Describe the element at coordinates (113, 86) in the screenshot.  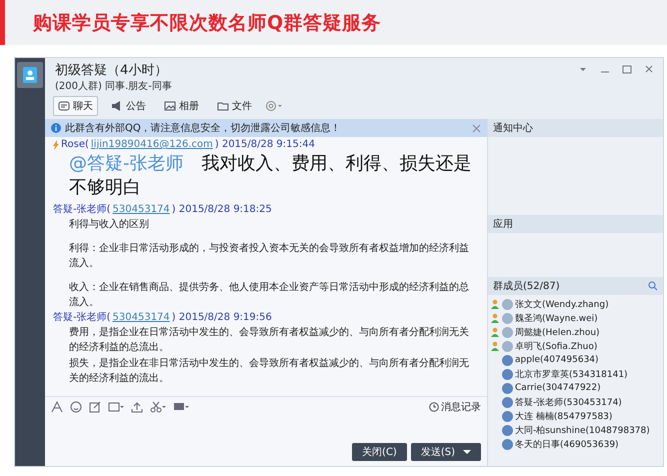
I see `group-subtitle: (200人群) 同事.朋友-同事` at that location.